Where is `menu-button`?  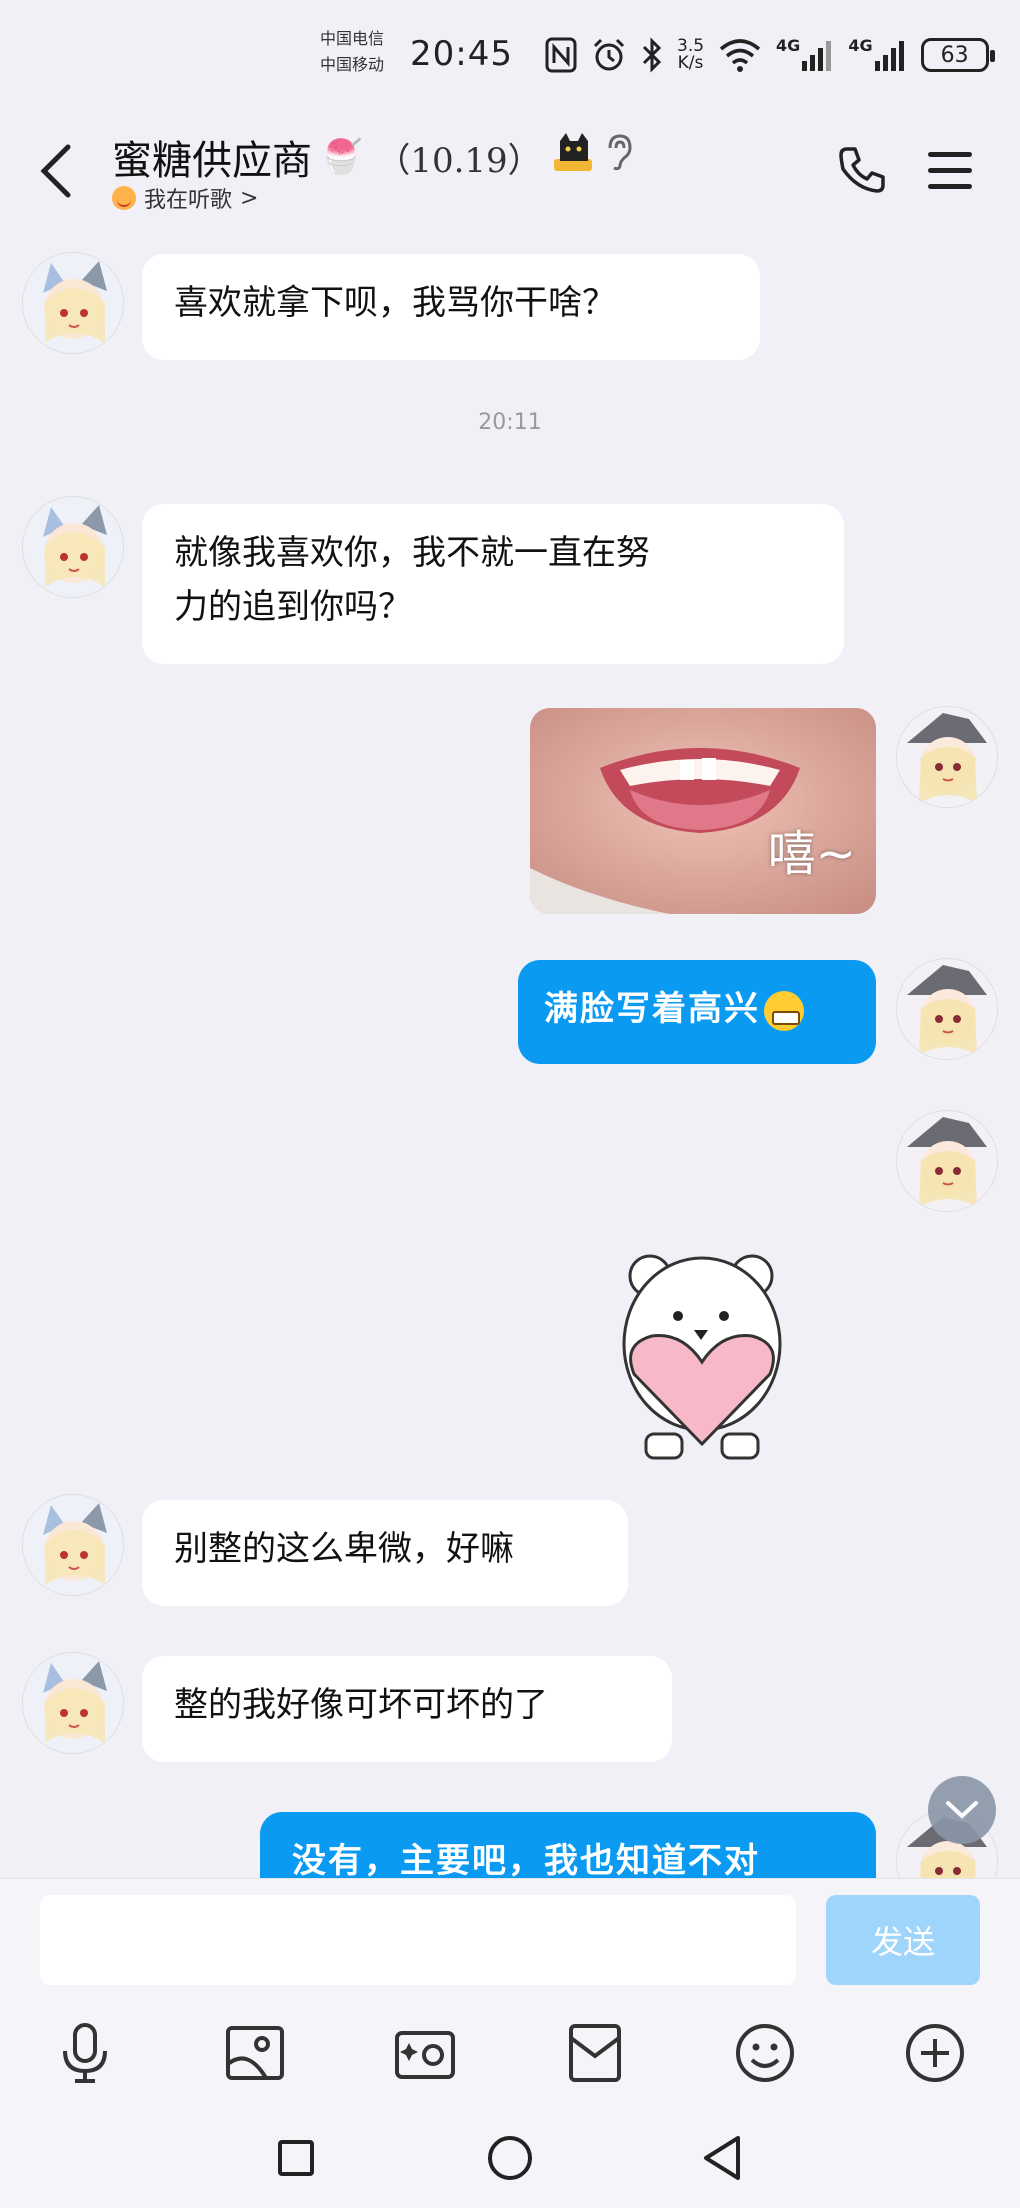
menu-button is located at coordinates (950, 170).